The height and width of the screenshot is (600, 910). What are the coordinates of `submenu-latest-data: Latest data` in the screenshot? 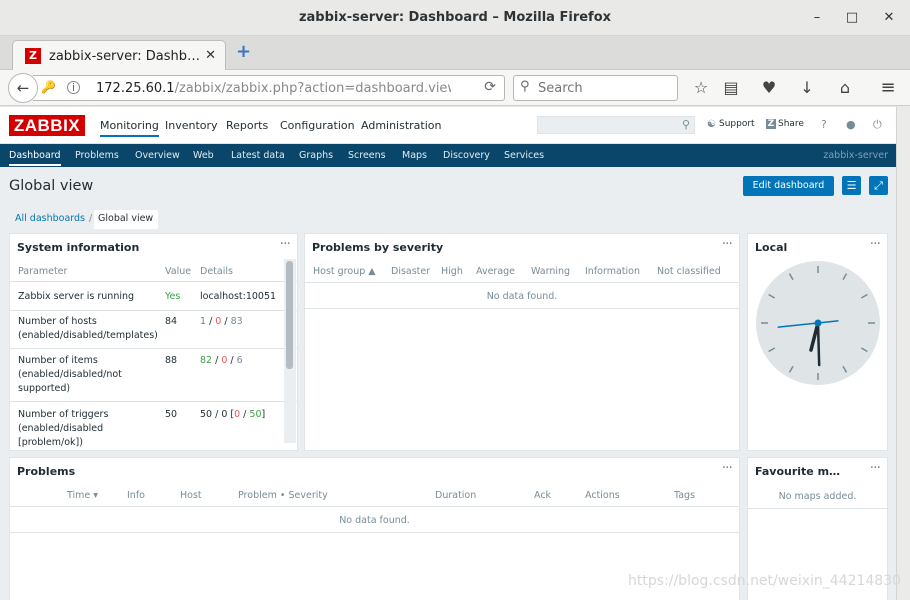 It's located at (258, 155).